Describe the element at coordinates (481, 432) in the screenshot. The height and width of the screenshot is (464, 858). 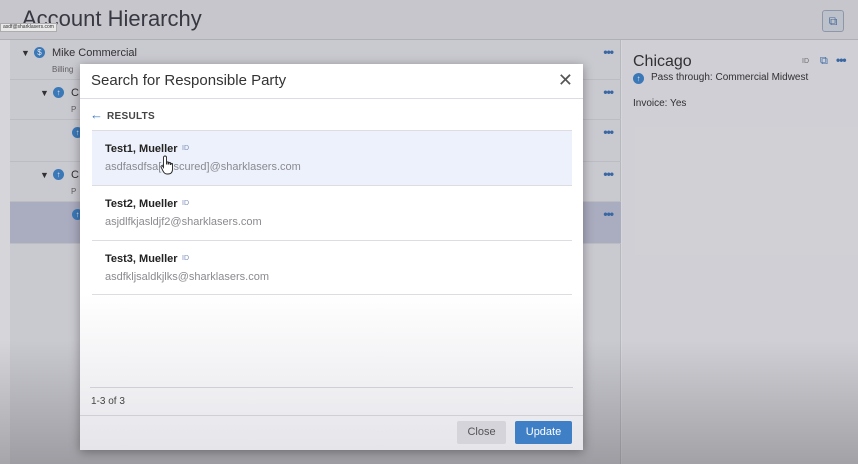
I see `close-button: Close` at that location.